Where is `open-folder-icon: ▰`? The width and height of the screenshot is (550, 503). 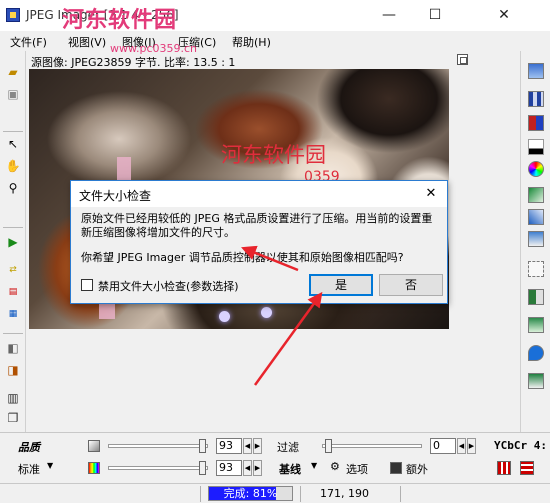
open-folder-icon: ▰ is located at coordinates (13, 72).